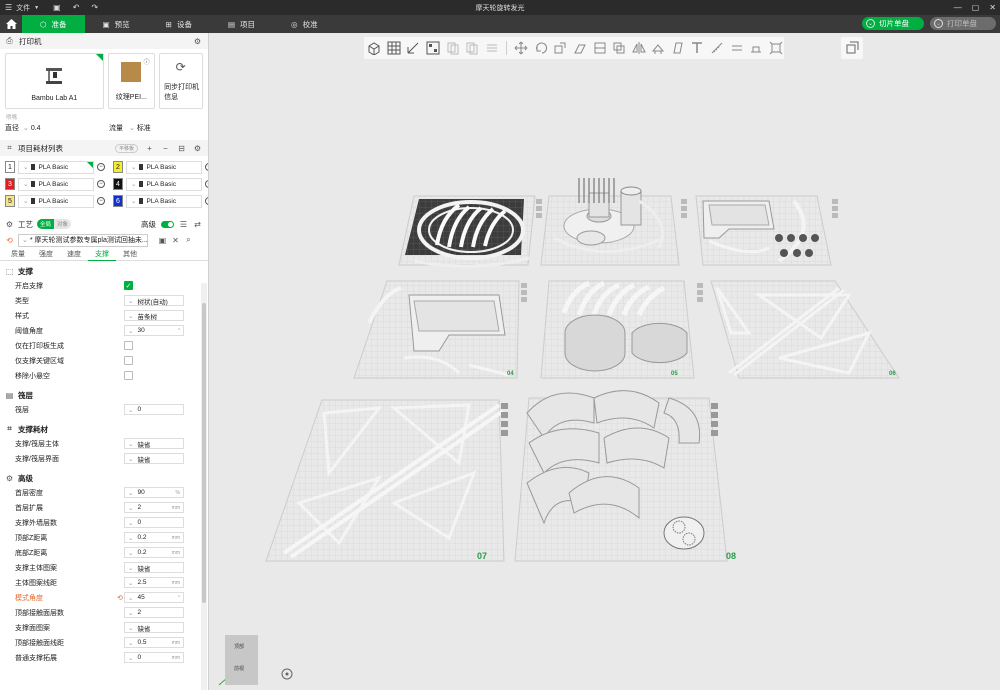 The width and height of the screenshot is (1000, 690). Describe the element at coordinates (175, 240) in the screenshot. I see `close-icon: ✕` at that location.